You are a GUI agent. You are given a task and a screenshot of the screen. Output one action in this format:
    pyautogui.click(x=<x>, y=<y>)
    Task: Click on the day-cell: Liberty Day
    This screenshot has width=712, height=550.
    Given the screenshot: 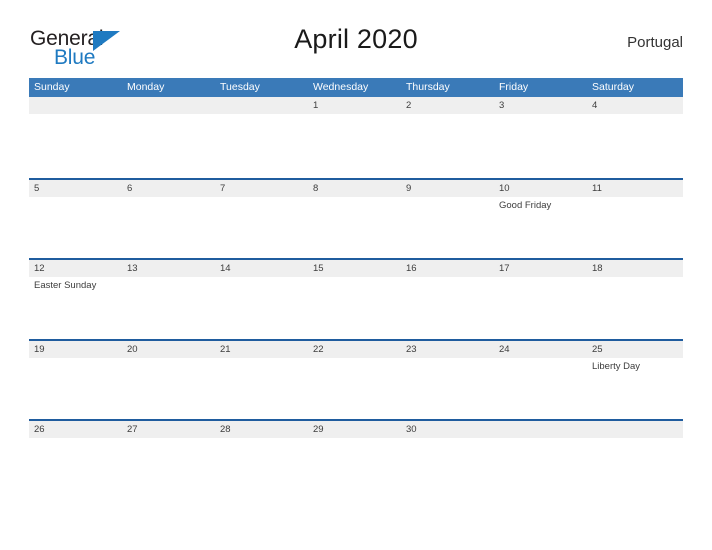 What is the action you would take?
    pyautogui.click(x=633, y=388)
    